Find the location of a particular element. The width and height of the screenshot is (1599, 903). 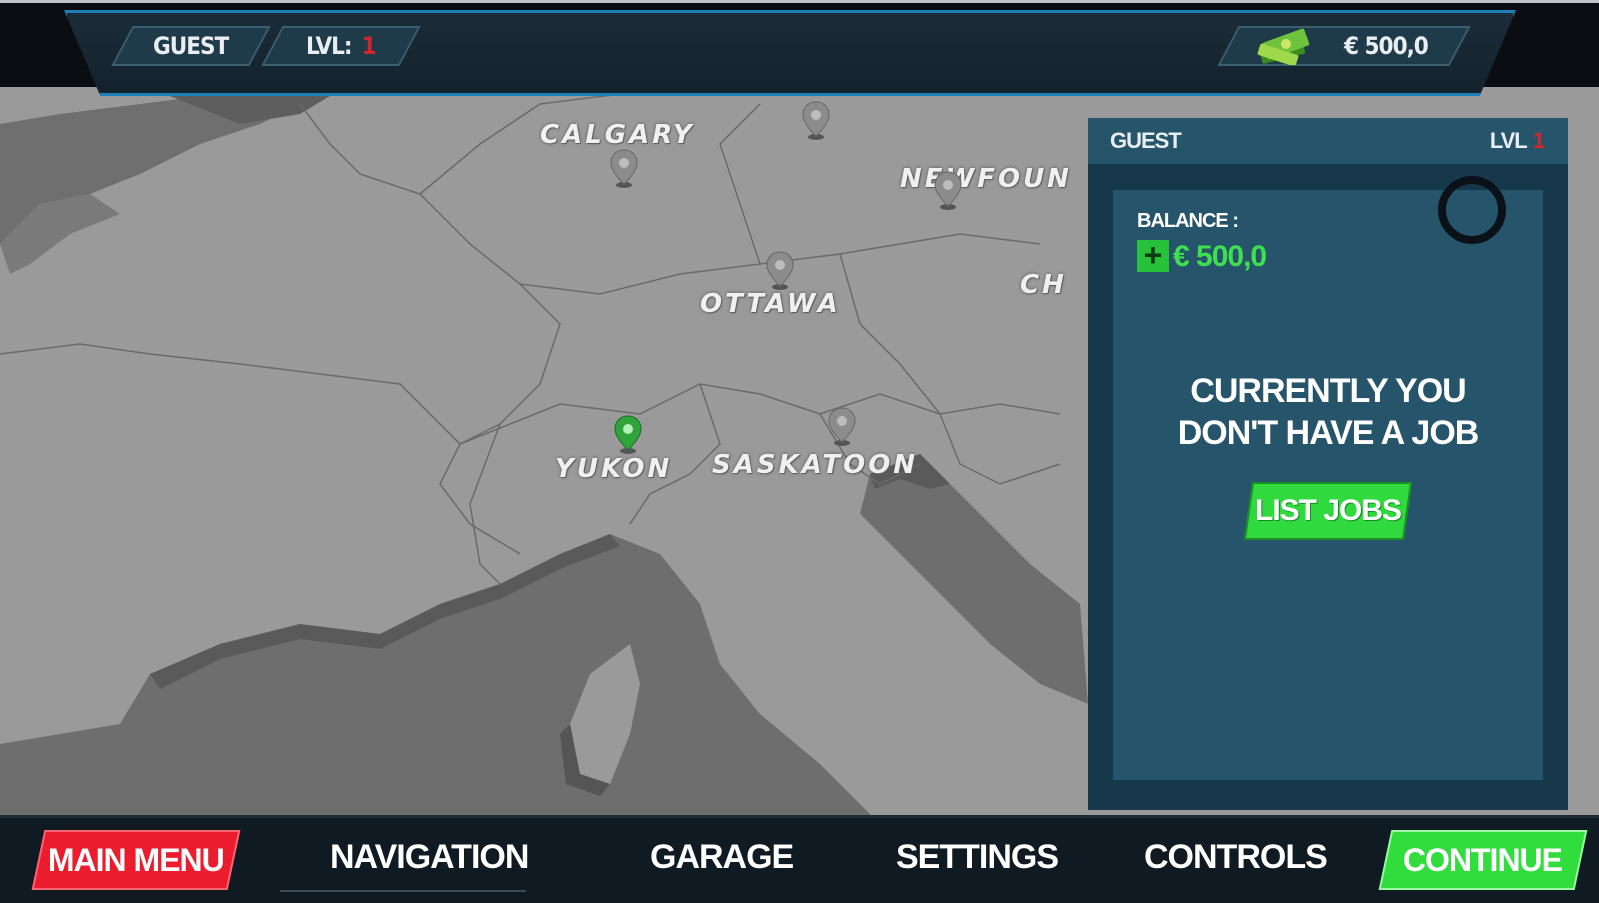

balance-value: € 500,0 is located at coordinates (1220, 256).